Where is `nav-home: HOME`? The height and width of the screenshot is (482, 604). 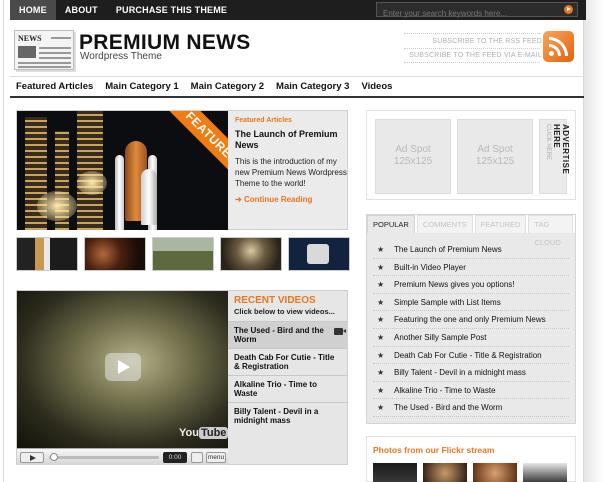 nav-home: HOME is located at coordinates (33, 10).